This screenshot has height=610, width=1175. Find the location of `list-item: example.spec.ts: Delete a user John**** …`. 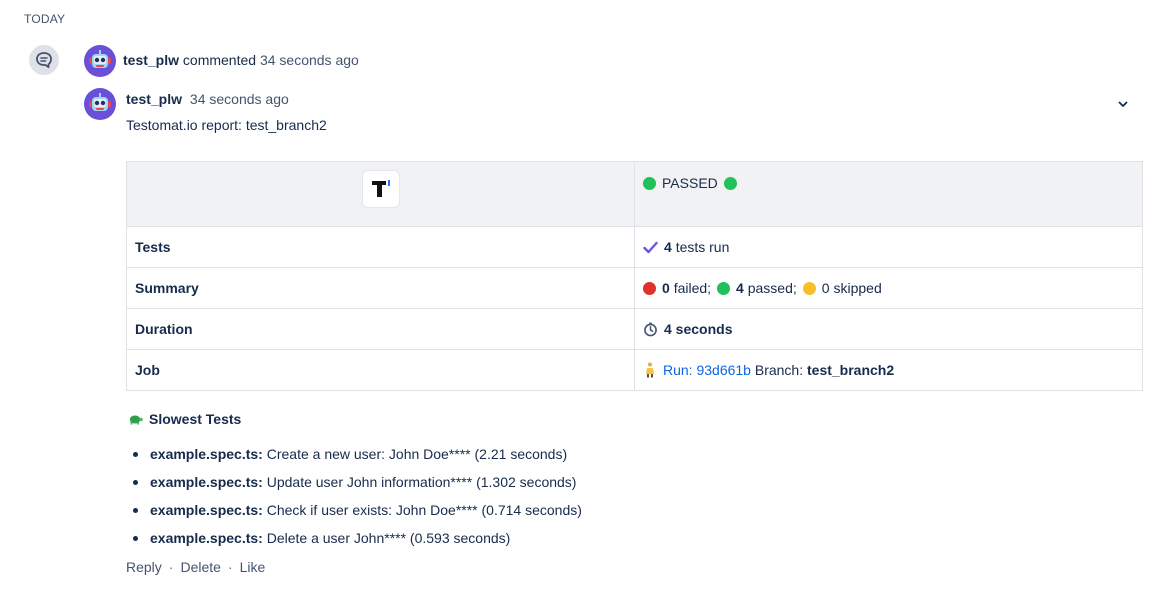

list-item: example.spec.ts: Delete a user John**** … is located at coordinates (357, 538).